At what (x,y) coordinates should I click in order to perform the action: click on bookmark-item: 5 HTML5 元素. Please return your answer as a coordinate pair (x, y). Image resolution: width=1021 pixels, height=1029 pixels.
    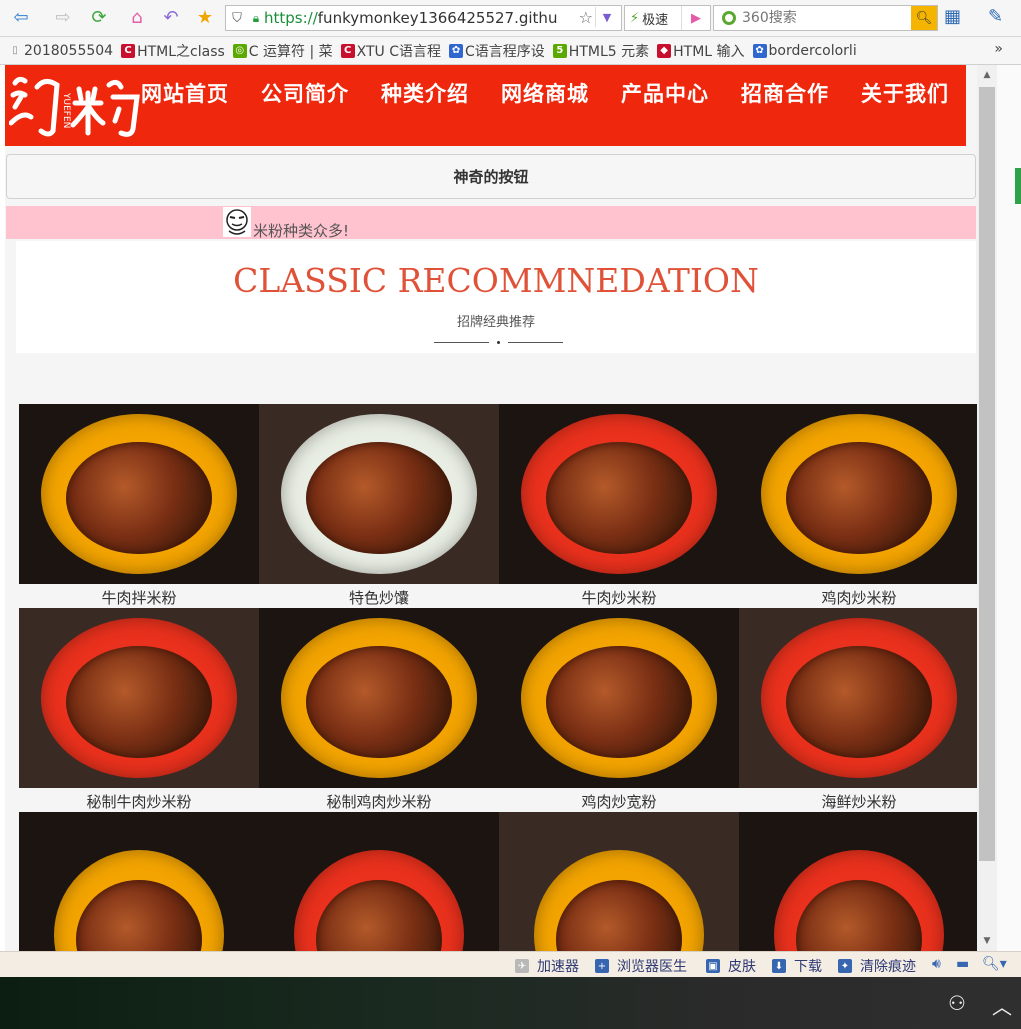
    Looking at the image, I should click on (600, 51).